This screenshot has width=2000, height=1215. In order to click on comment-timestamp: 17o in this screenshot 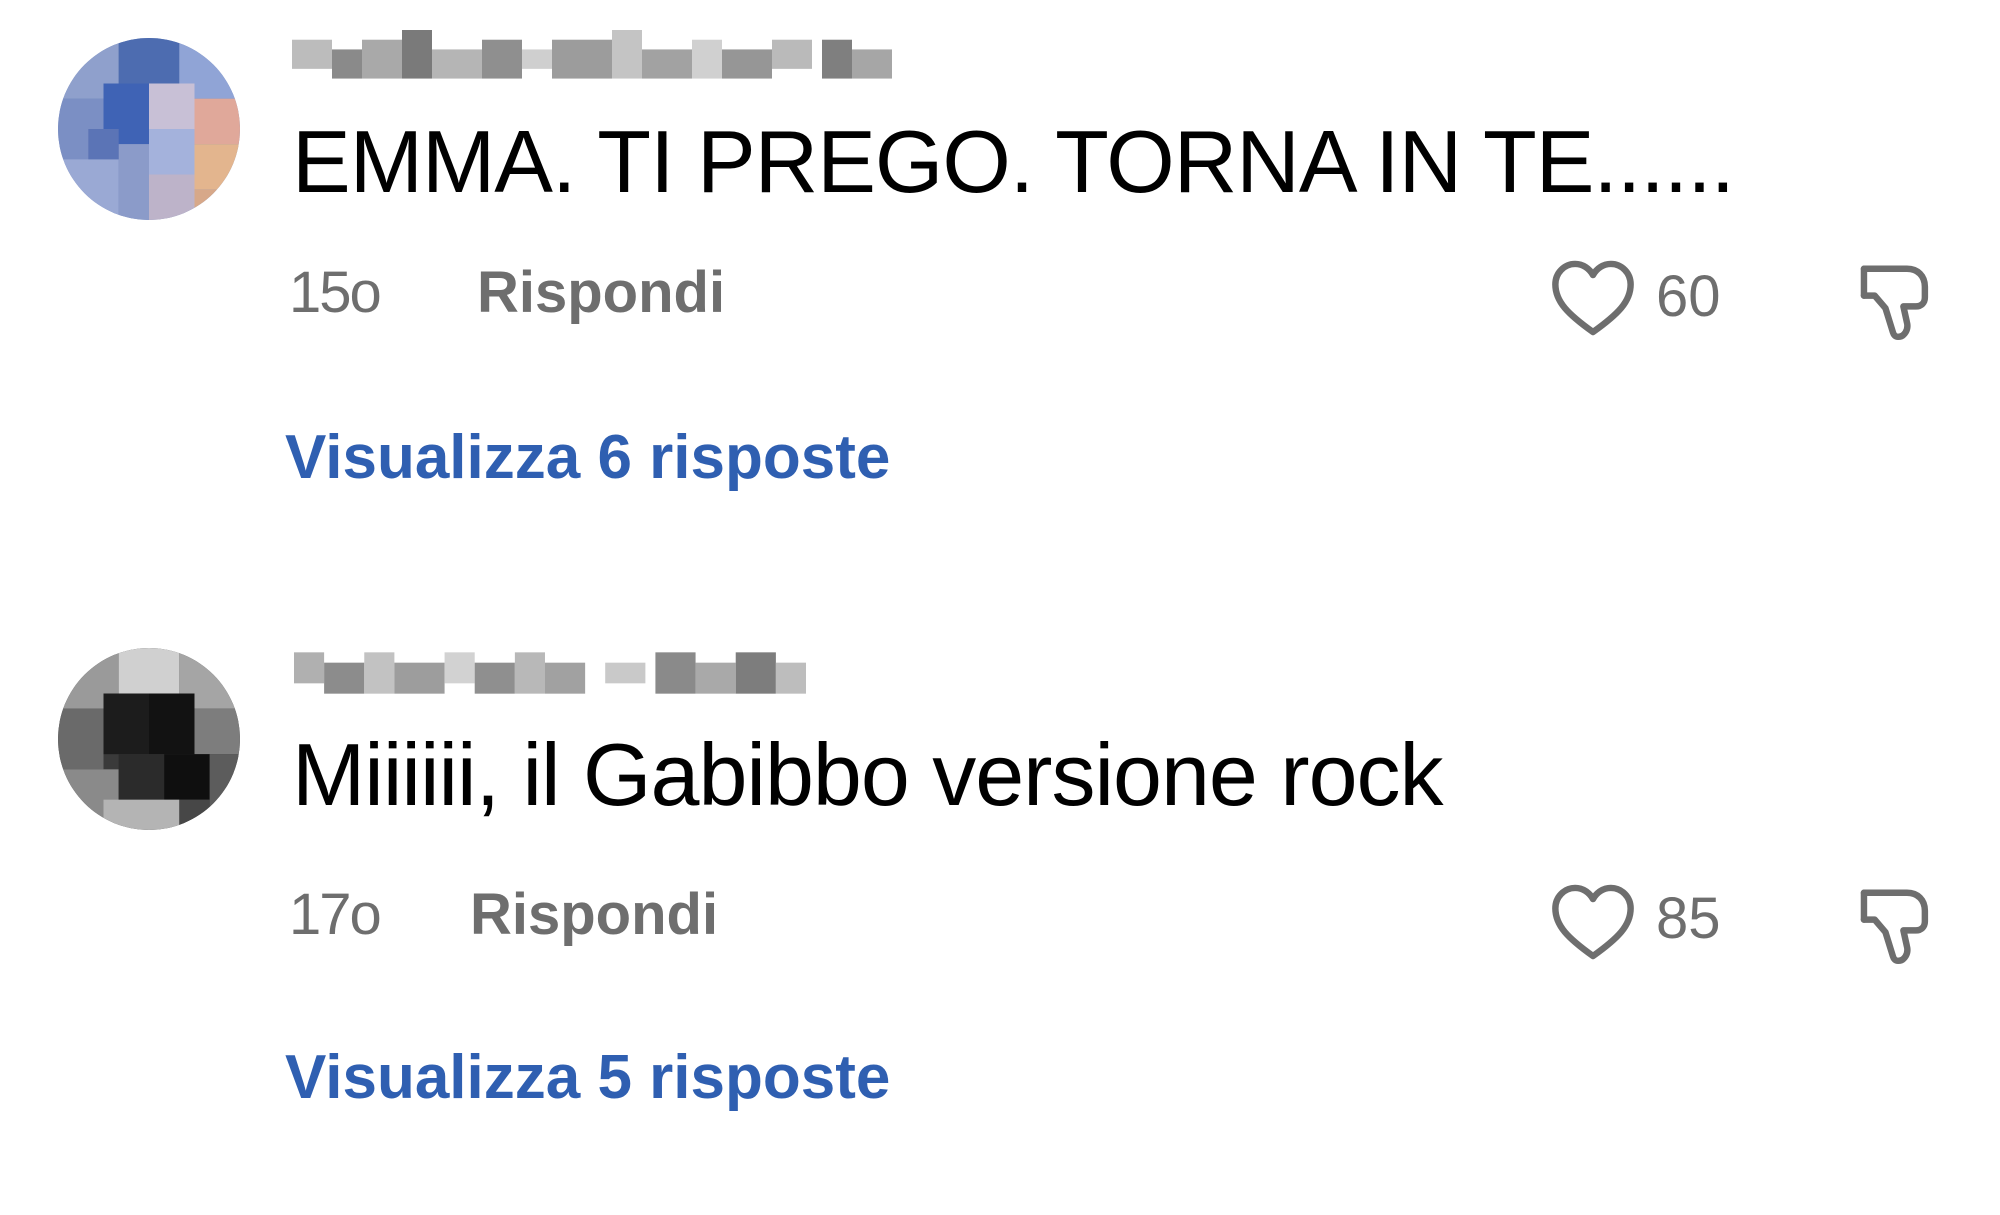, I will do `click(335, 914)`.